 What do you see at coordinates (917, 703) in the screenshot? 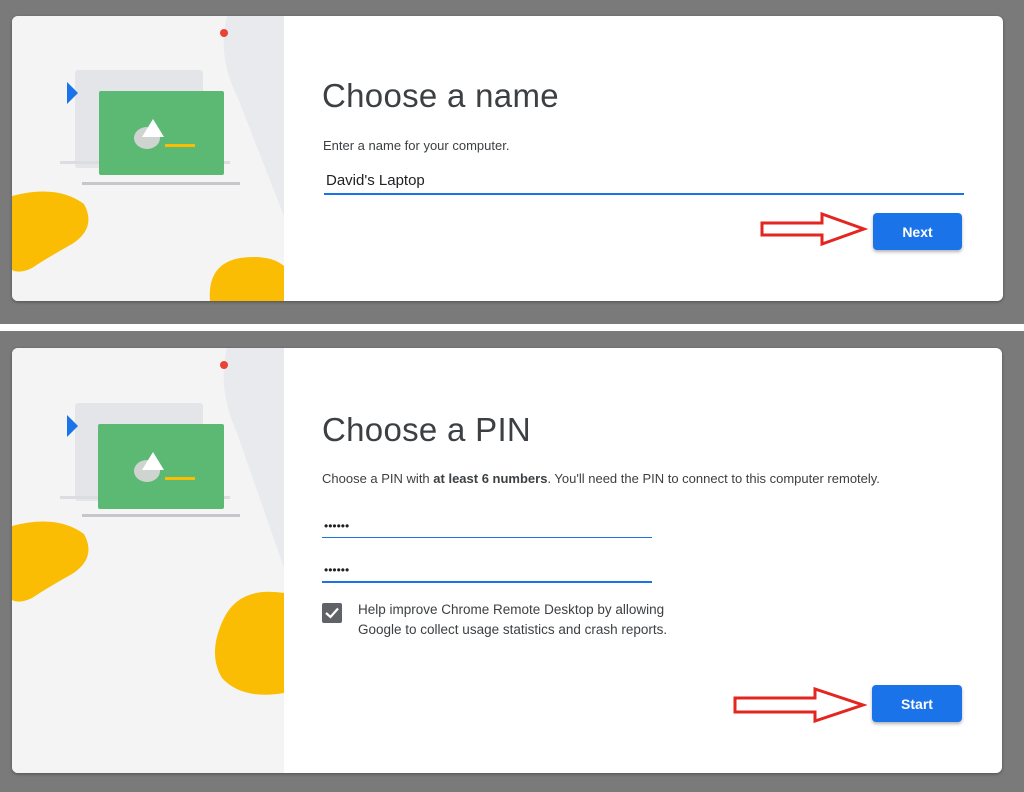
I see `start-button: Start` at bounding box center [917, 703].